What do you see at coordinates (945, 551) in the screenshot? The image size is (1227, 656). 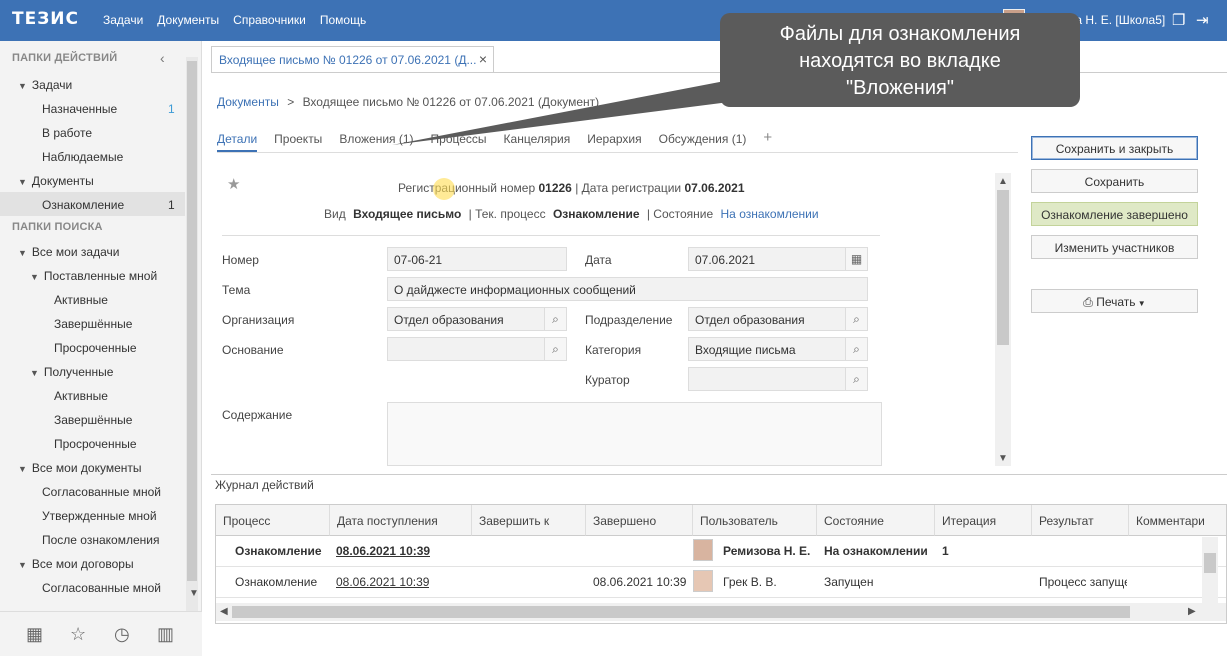 I see `table-cell: 1` at bounding box center [945, 551].